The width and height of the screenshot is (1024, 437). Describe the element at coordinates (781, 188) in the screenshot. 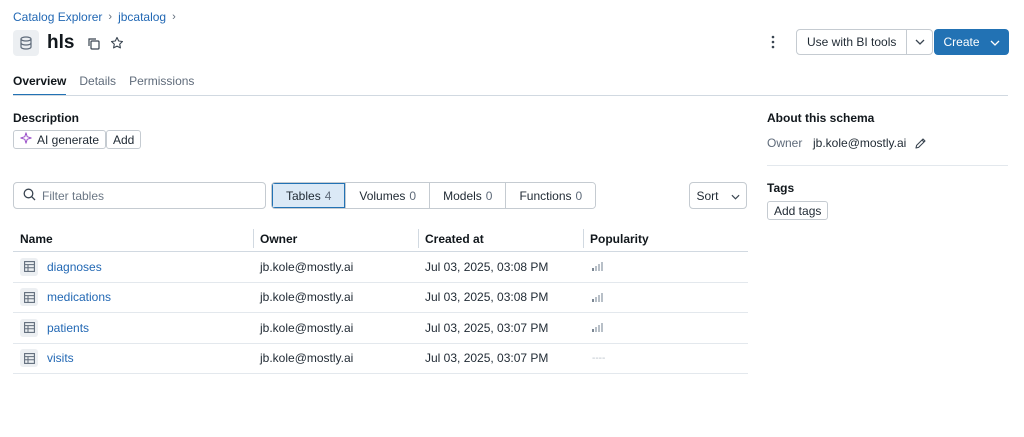

I see `tags-heading: Tags` at that location.